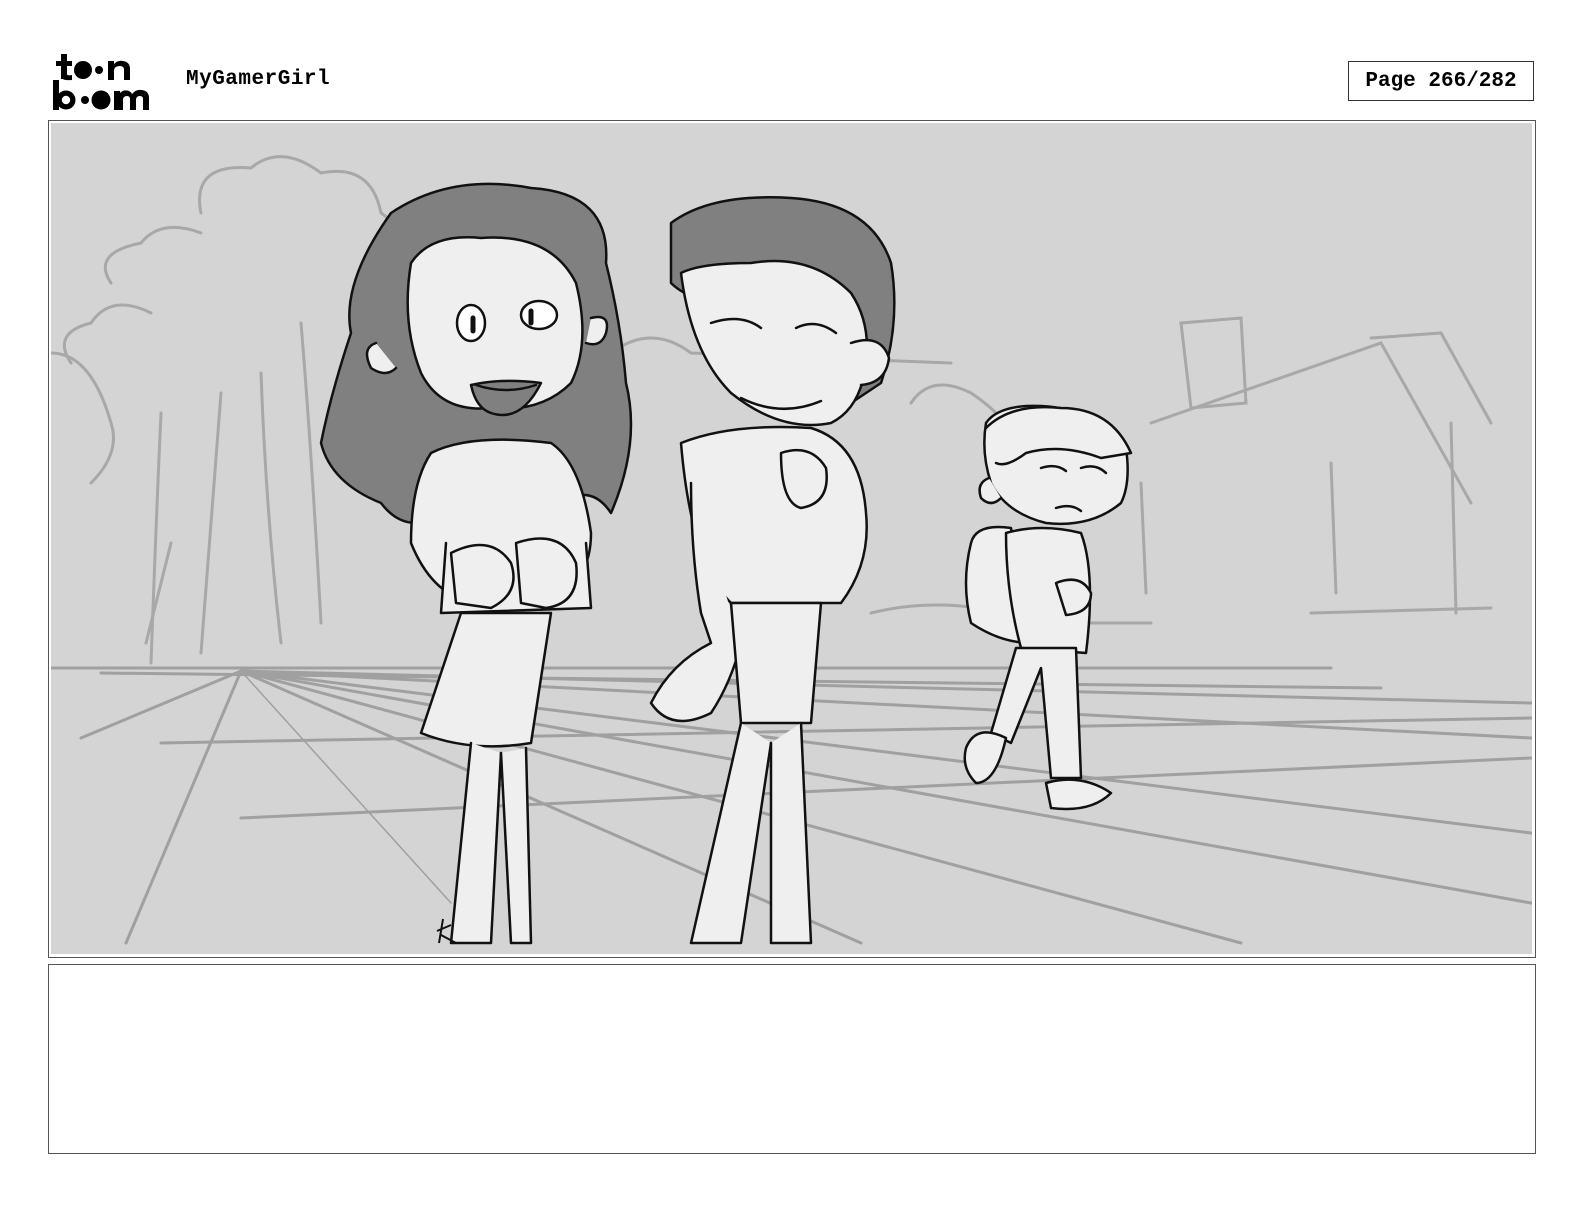 This screenshot has width=1584, height=1224. I want to click on page-number-box: Page 266/282, so click(1441, 81).